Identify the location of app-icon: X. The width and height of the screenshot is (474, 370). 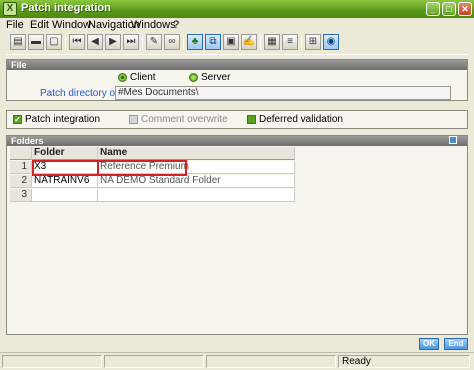
(10, 9).